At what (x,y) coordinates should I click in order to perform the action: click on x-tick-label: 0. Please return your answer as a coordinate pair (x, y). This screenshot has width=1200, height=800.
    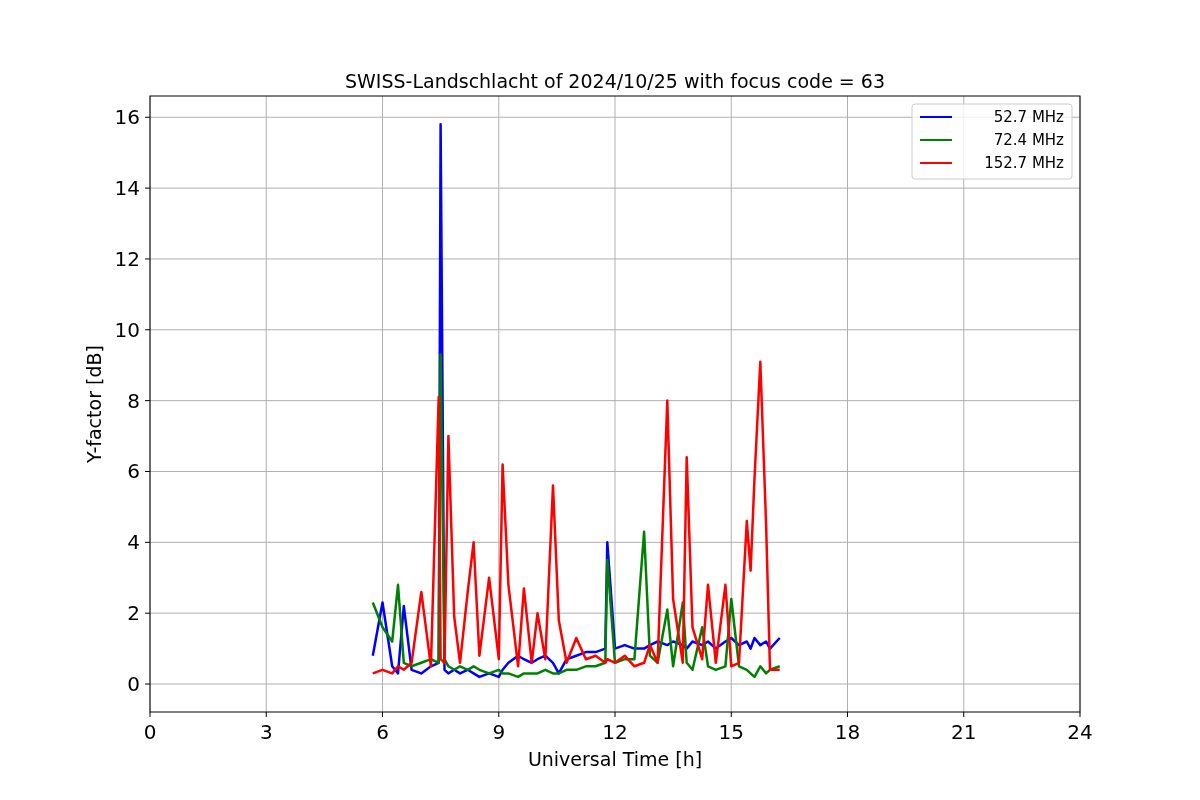
    Looking at the image, I should click on (150, 732).